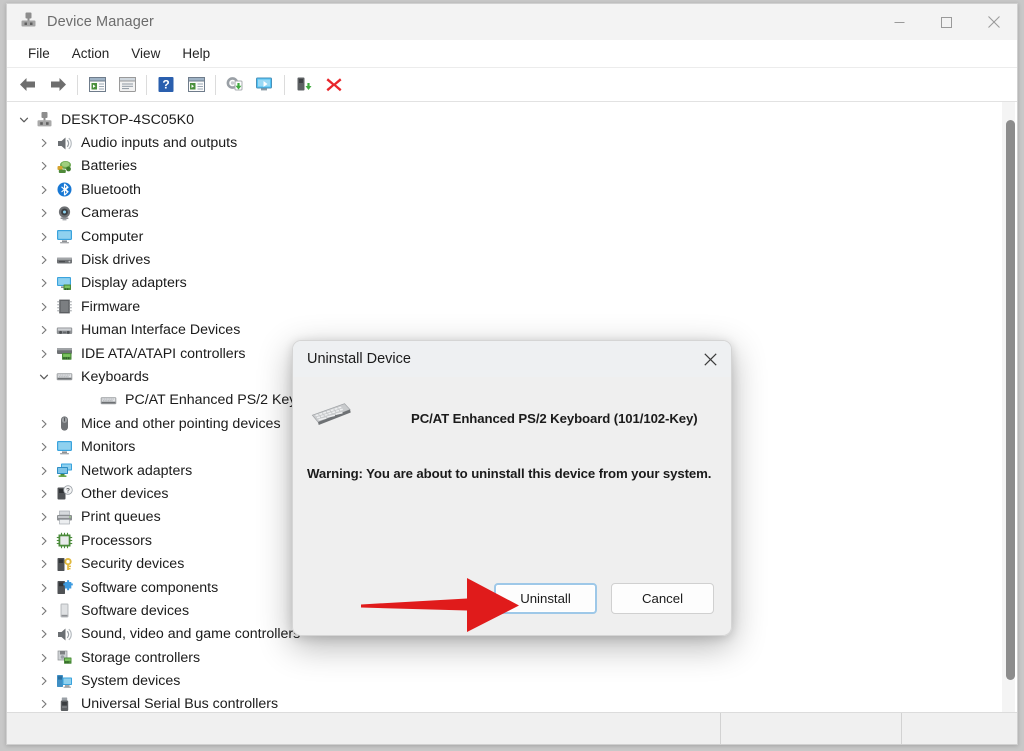 Image resolution: width=1024 pixels, height=751 pixels. What do you see at coordinates (512, 54) in the screenshot?
I see `menu-bar: File Action View Help` at bounding box center [512, 54].